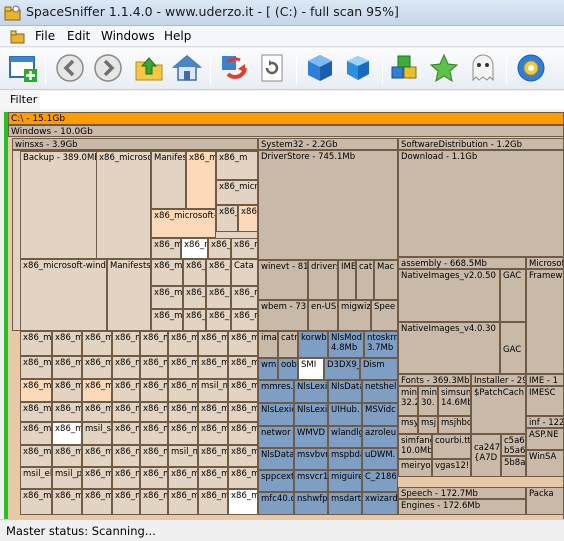 This screenshot has width=564, height=541. Describe the element at coordinates (462, 493) in the screenshot. I see `speech-folder: Speech - 172.7Mb` at that location.